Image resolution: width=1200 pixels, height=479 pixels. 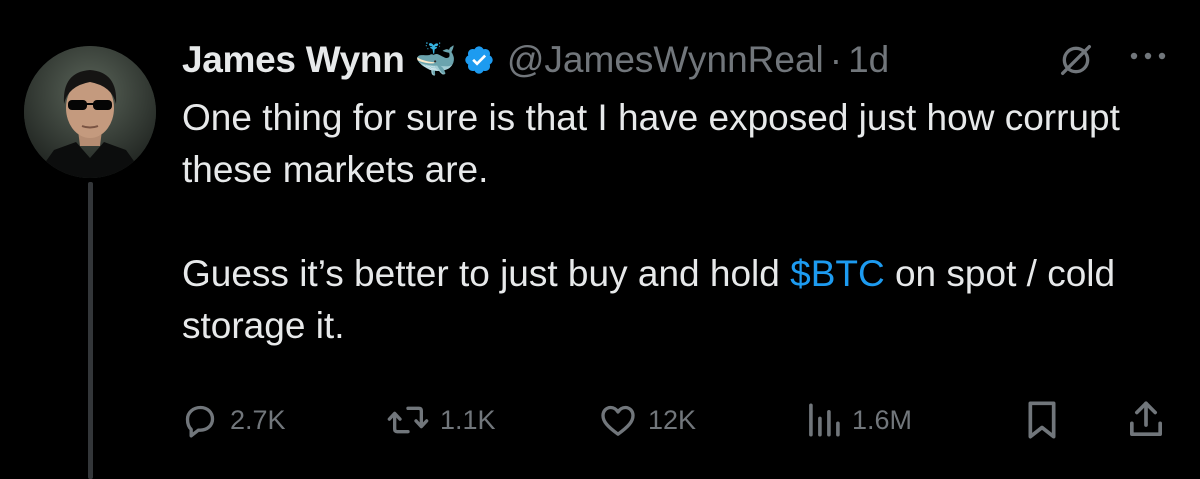 I want to click on bookmark-icon, so click(x=1042, y=420).